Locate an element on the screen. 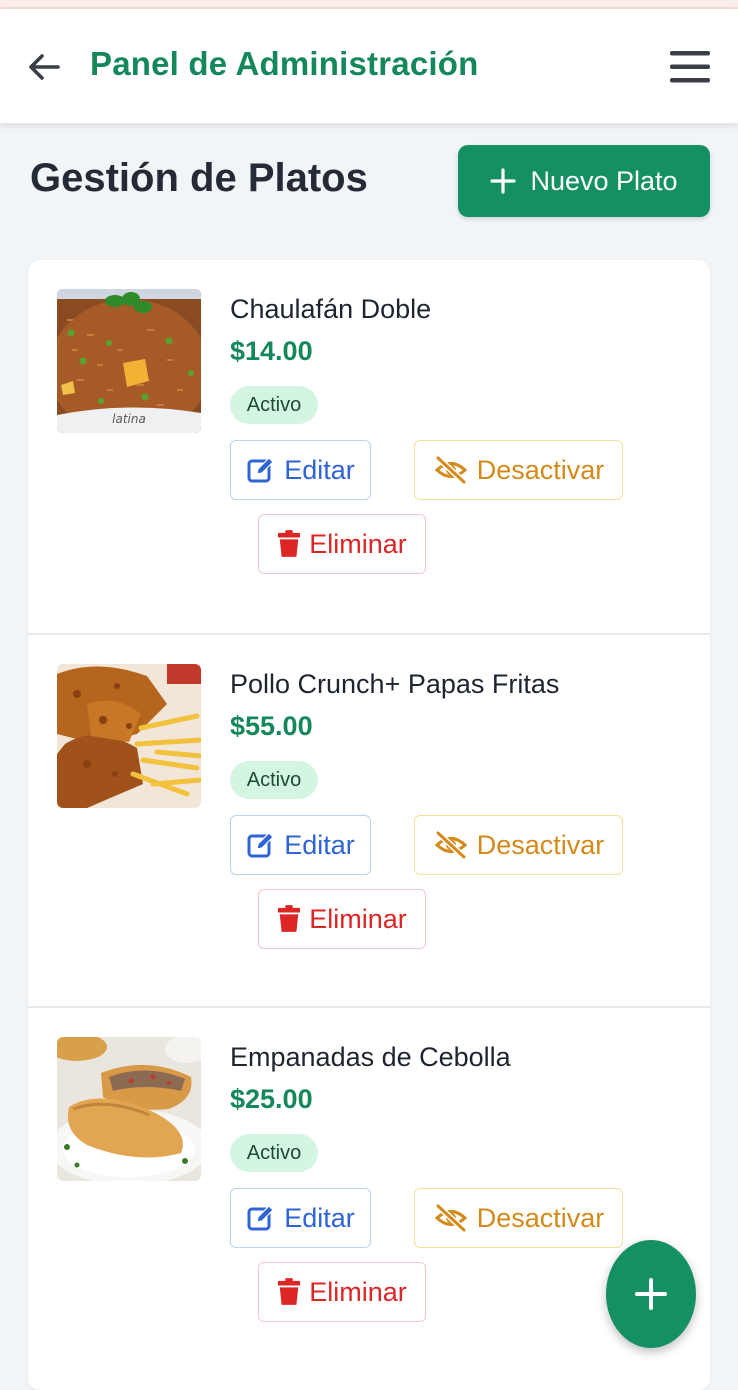 The height and width of the screenshot is (1390, 738). svg-text: latina is located at coordinates (129, 419).